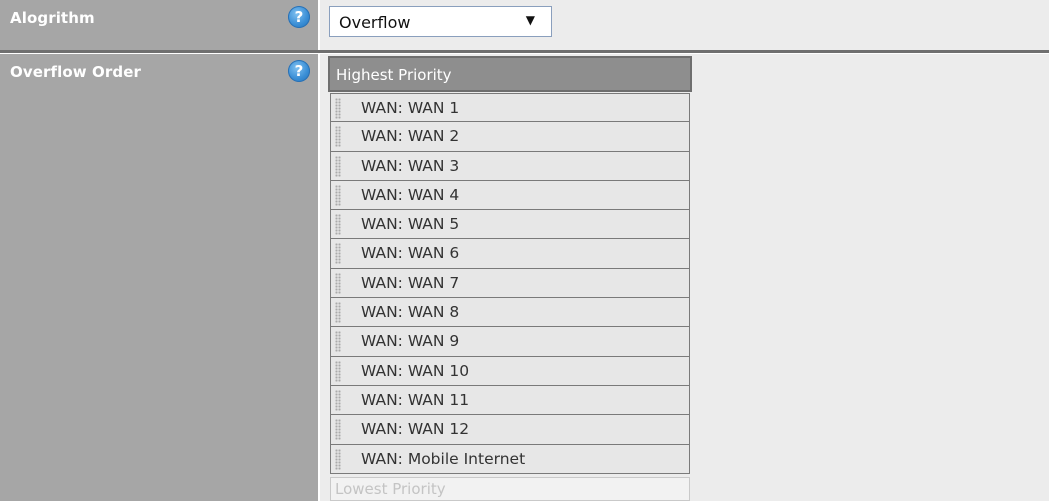 This screenshot has width=1049, height=501. I want to click on priority-list-item: WAN: WAN 4, so click(510, 195).